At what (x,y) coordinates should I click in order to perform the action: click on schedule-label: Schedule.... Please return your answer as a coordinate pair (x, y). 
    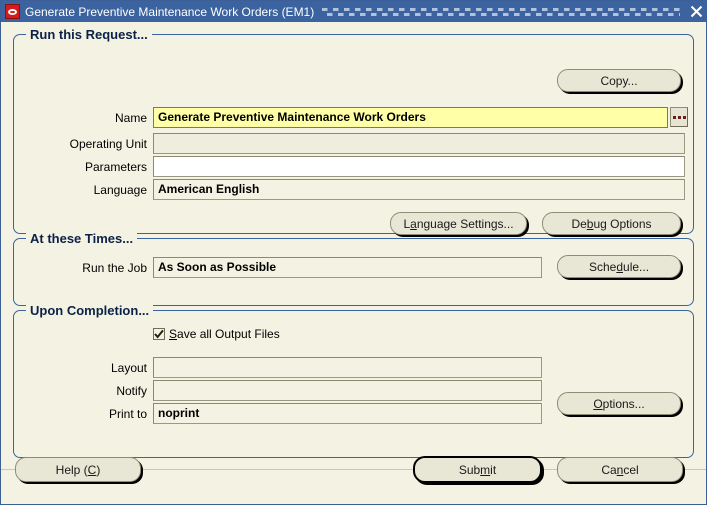
    Looking at the image, I should click on (619, 266).